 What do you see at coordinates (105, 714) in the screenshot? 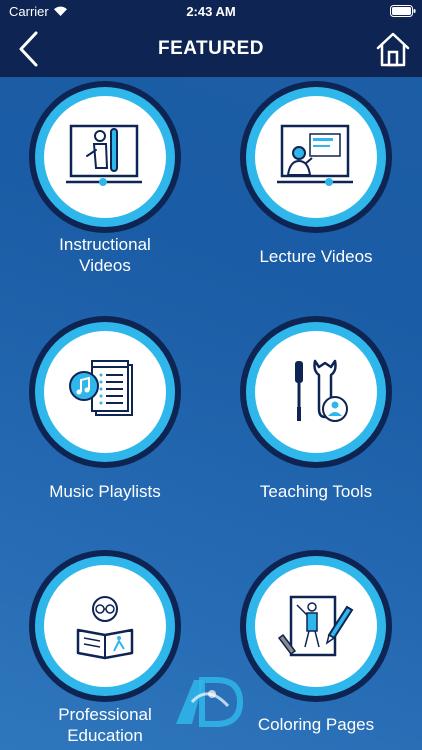
I see `tile-label-line1: Professional` at bounding box center [105, 714].